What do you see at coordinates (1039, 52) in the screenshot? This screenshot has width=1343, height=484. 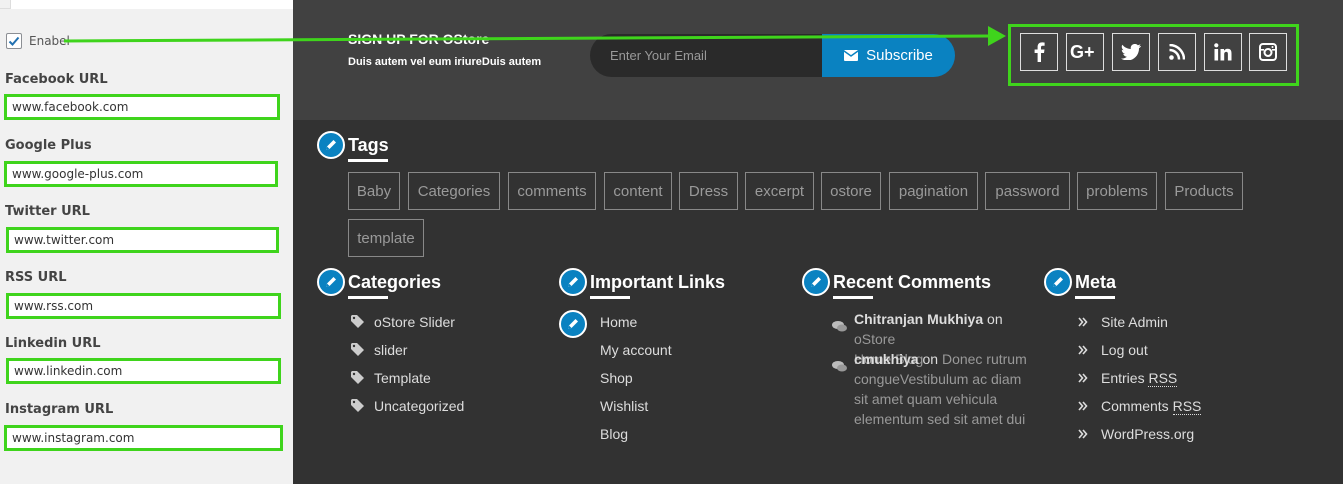 I see `facebook-icon` at bounding box center [1039, 52].